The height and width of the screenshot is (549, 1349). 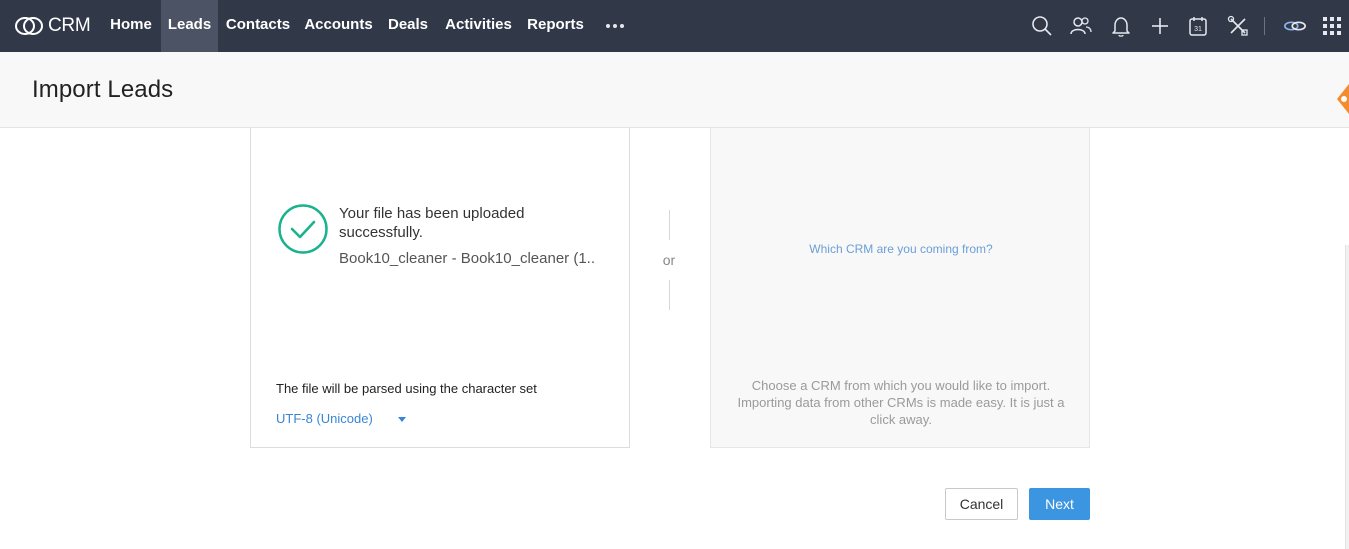 I want to click on or-divider-top, so click(x=669, y=225).